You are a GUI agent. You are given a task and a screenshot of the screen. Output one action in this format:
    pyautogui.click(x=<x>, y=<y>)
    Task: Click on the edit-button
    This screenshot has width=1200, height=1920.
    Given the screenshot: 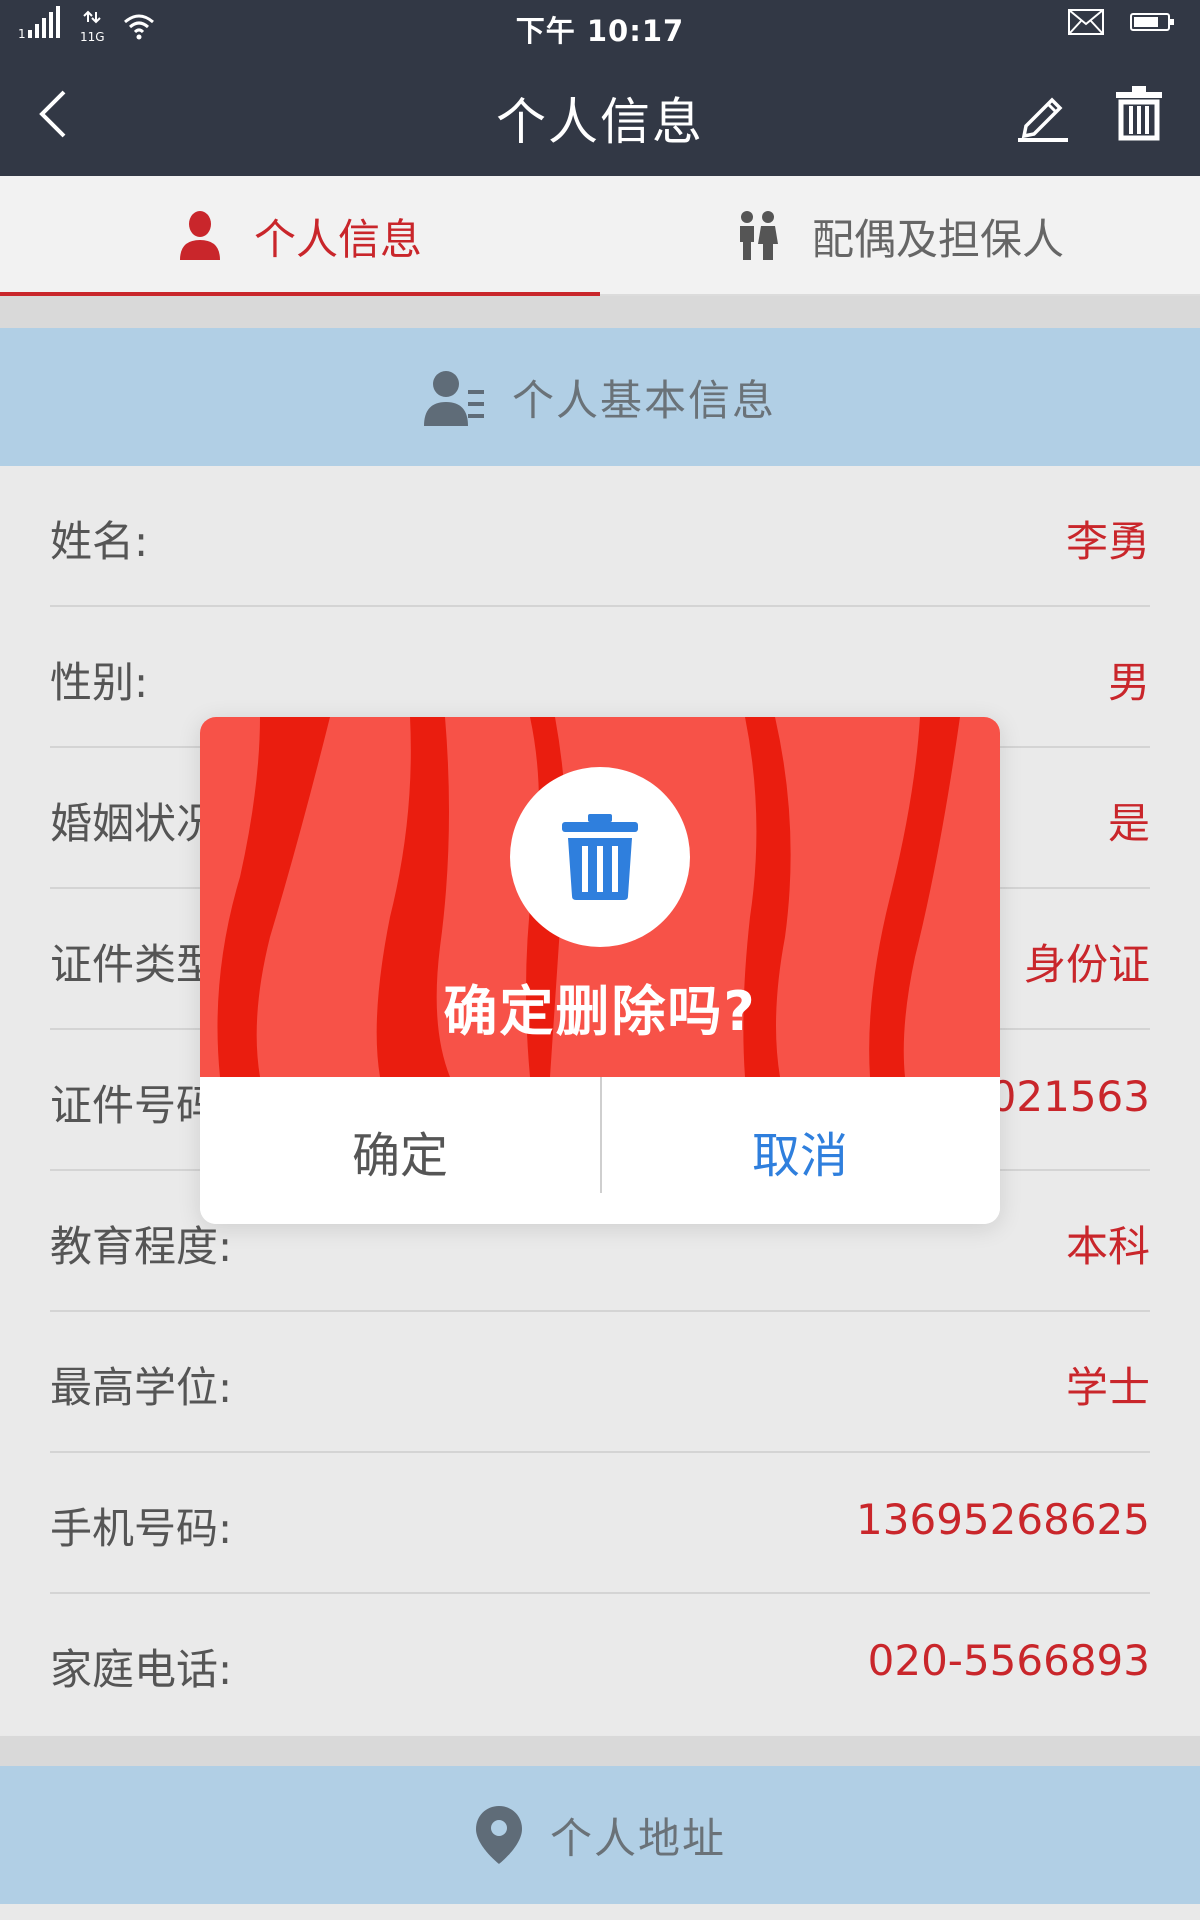 What is the action you would take?
    pyautogui.click(x=1044, y=114)
    